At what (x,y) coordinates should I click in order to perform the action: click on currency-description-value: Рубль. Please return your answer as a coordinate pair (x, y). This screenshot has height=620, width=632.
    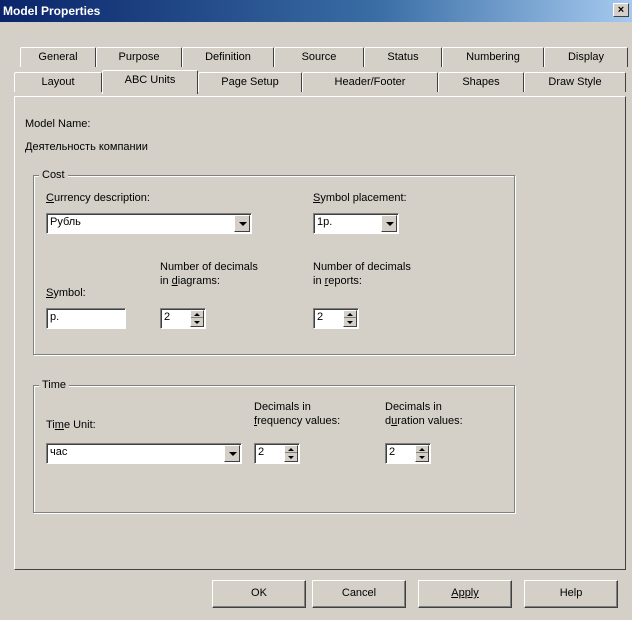
    Looking at the image, I should click on (65, 222).